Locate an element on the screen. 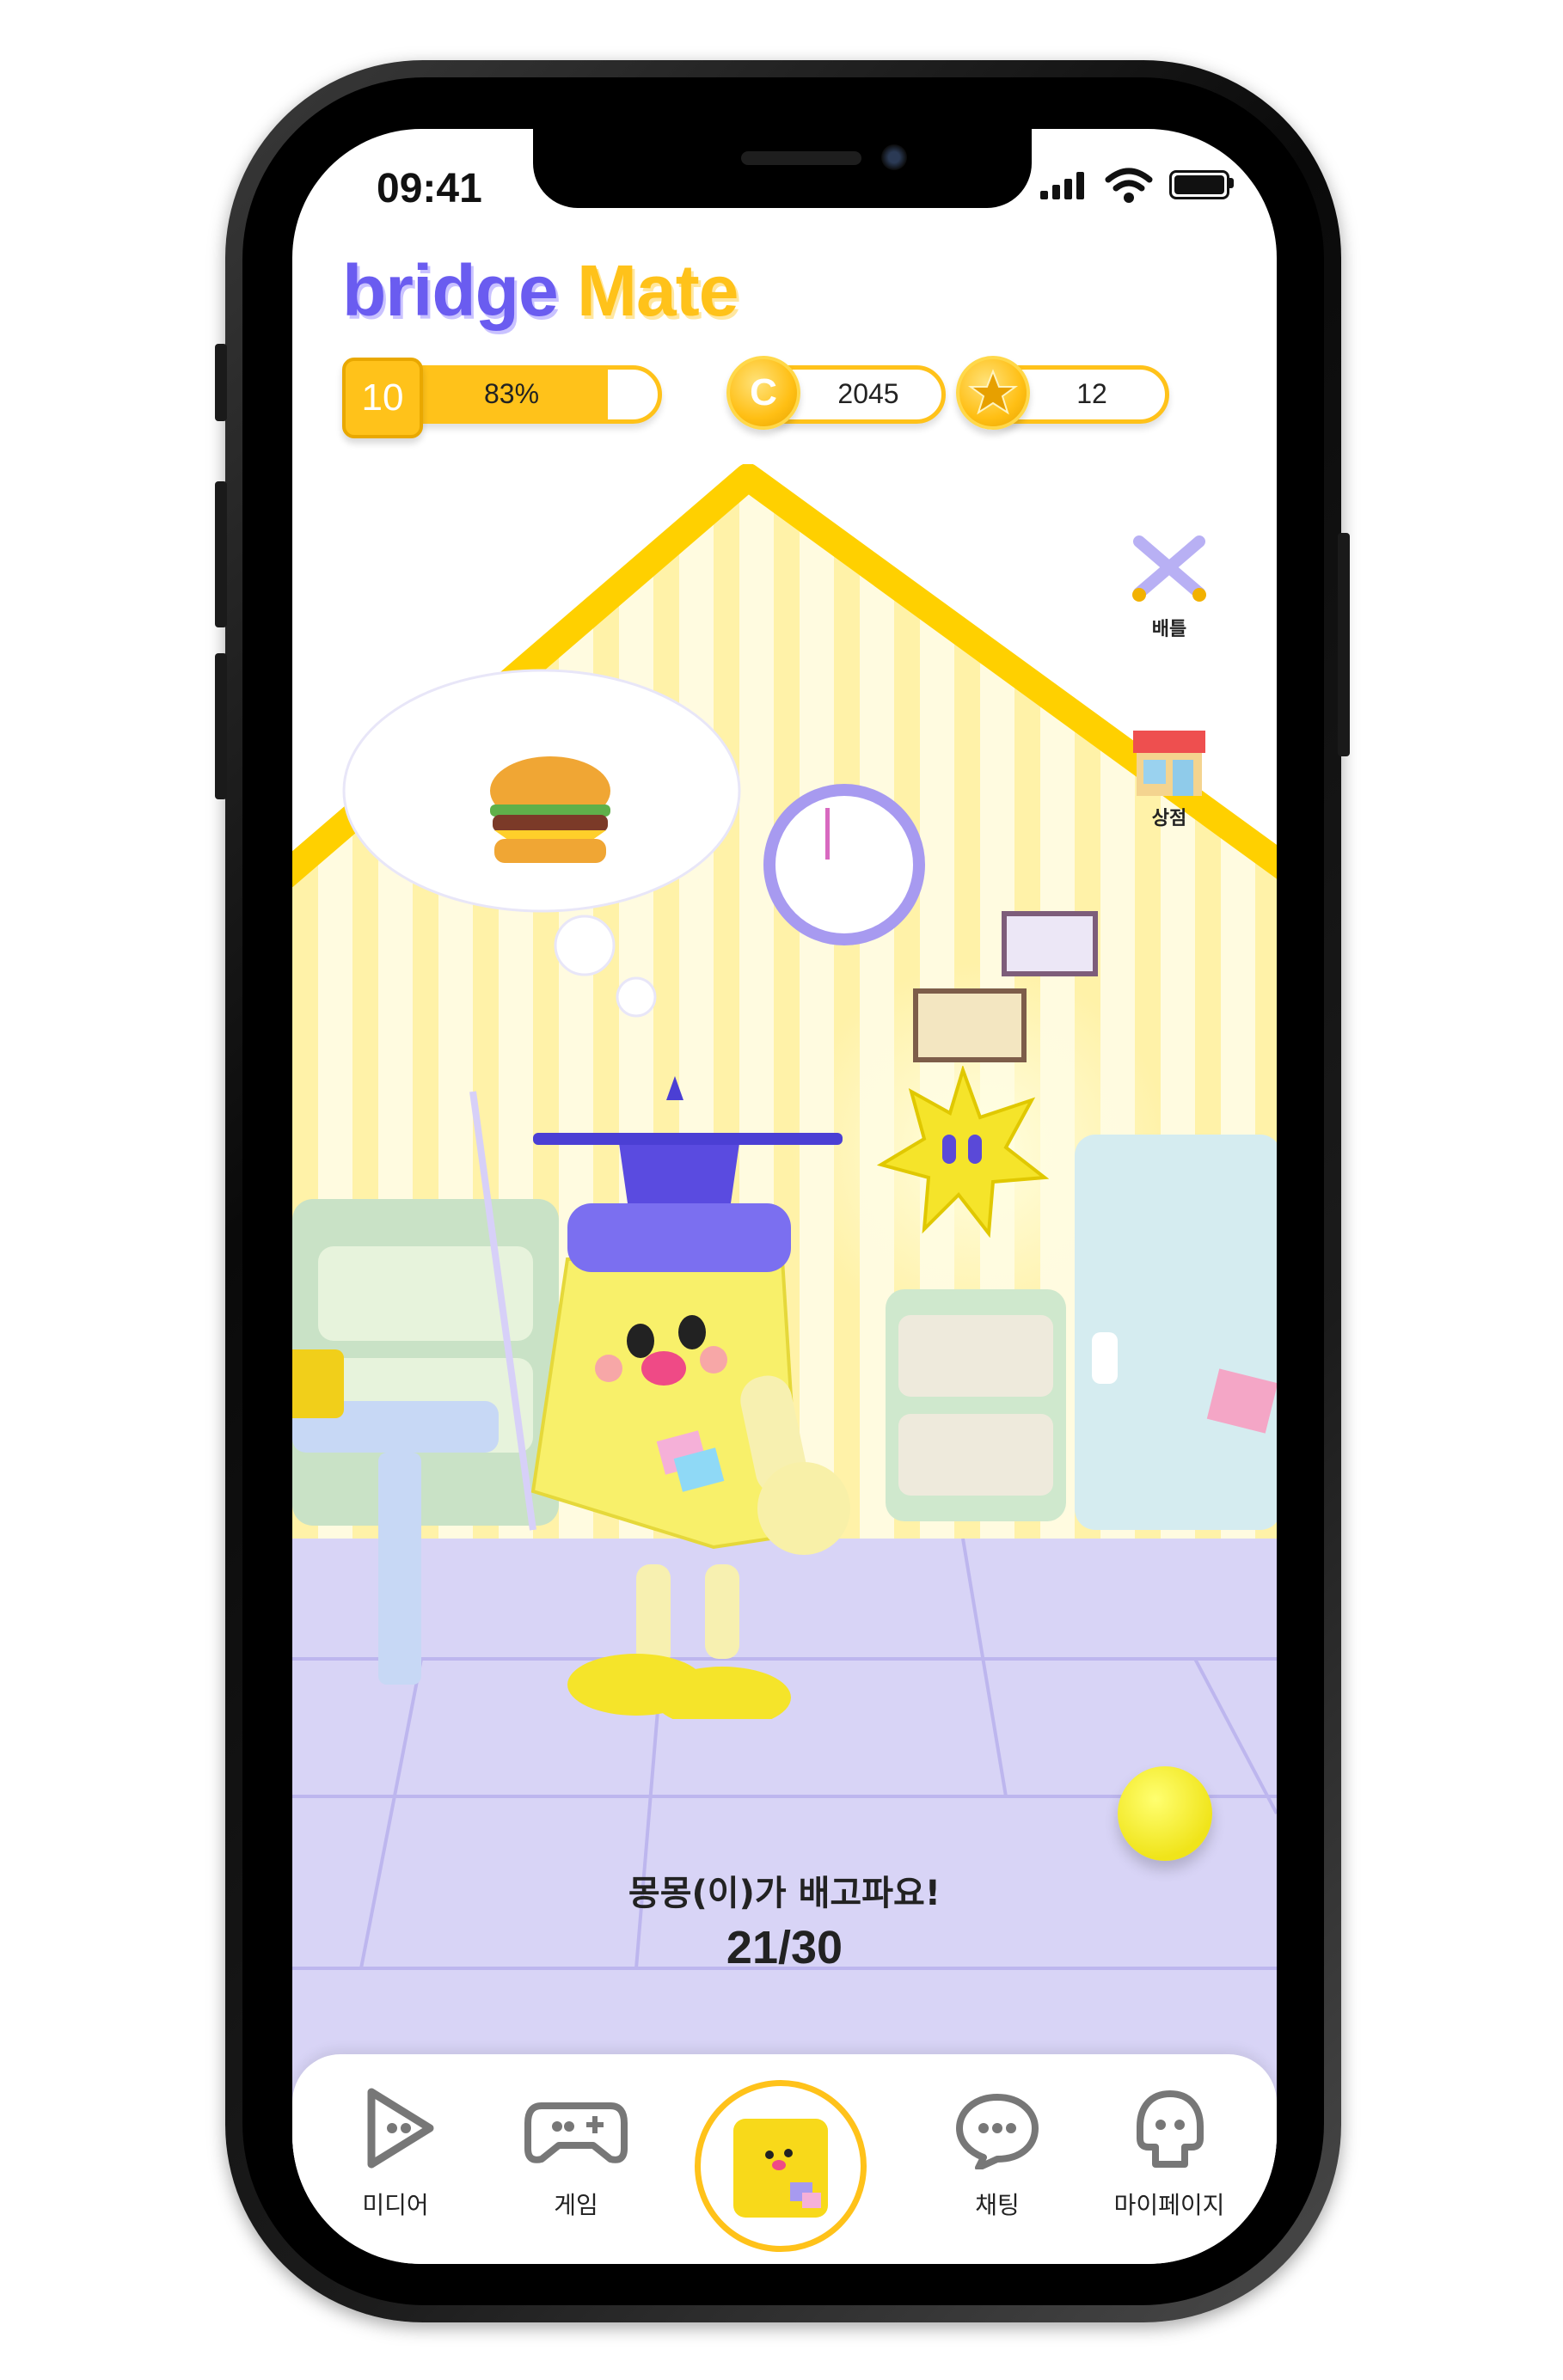 This screenshot has width=1563, height=2380. star-icon is located at coordinates (993, 393).